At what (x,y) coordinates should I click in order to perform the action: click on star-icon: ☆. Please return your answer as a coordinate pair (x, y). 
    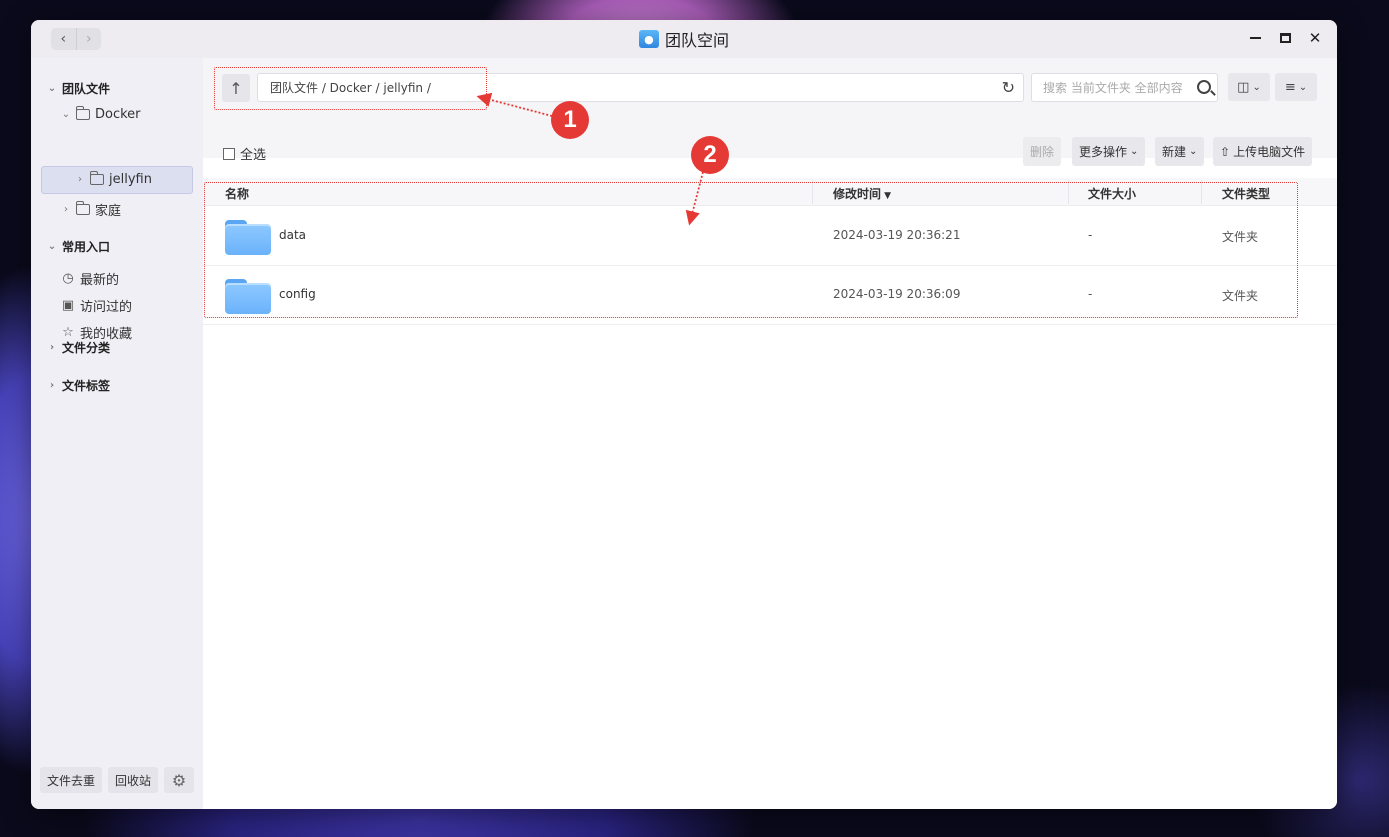
    Looking at the image, I should click on (68, 332).